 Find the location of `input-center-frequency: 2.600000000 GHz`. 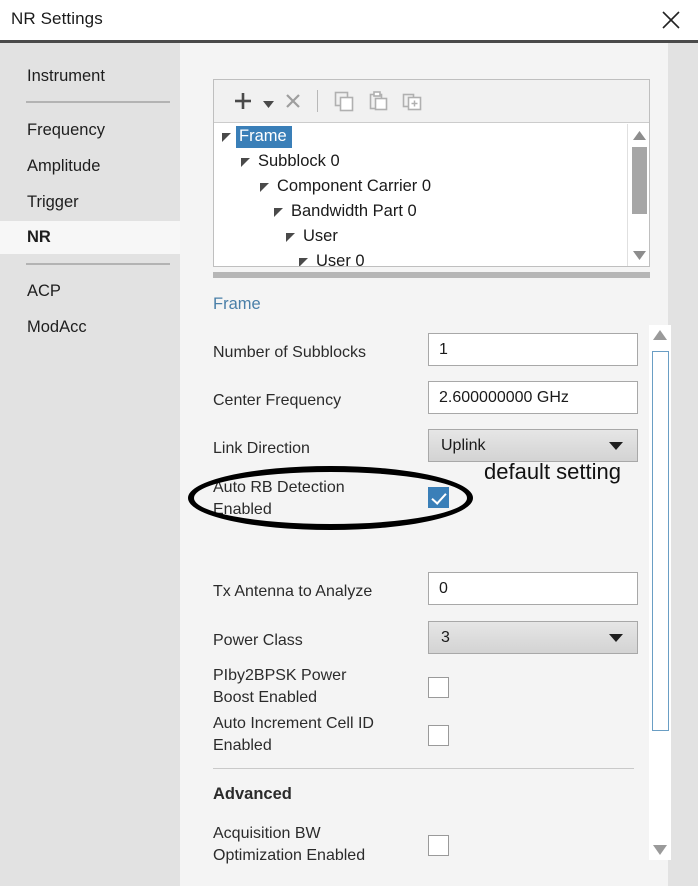

input-center-frequency: 2.600000000 GHz is located at coordinates (533, 397).